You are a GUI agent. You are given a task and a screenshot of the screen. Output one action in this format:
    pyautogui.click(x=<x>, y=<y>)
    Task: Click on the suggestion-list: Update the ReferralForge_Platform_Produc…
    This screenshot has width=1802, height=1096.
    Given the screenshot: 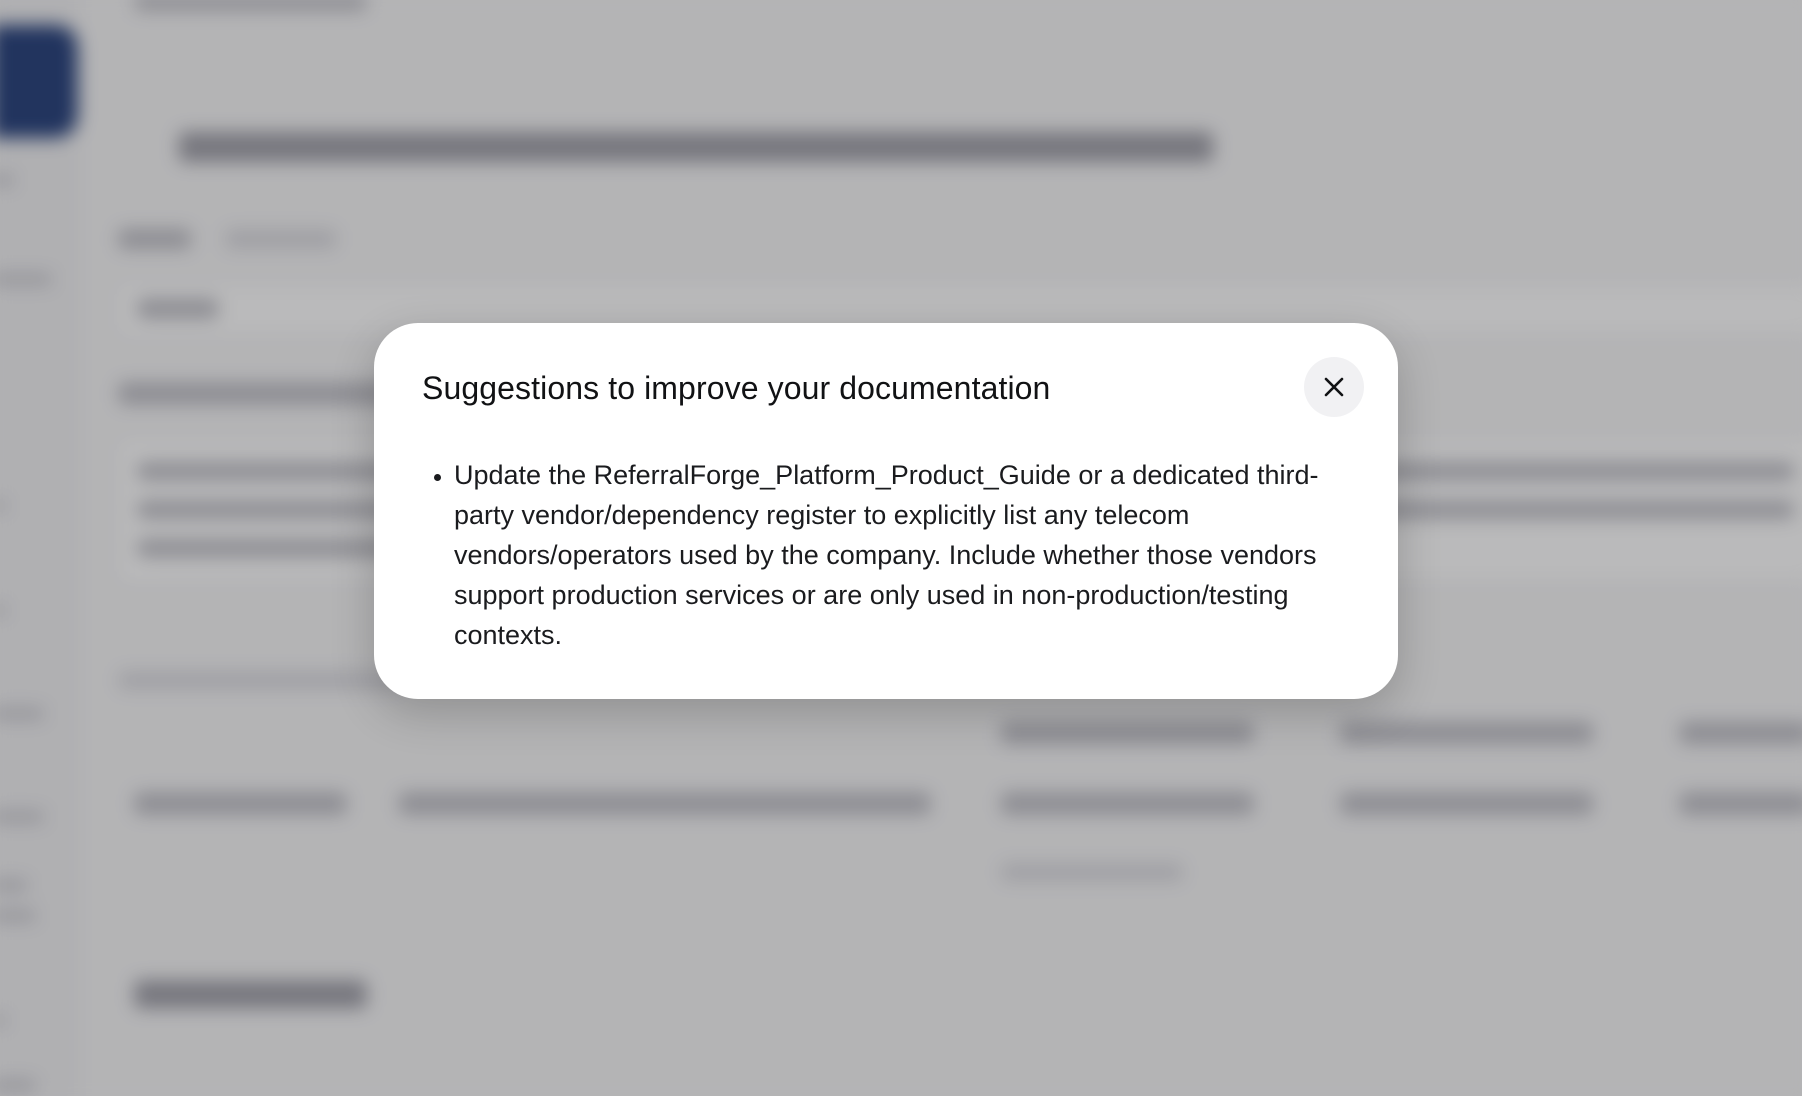 What is the action you would take?
    pyautogui.click(x=886, y=555)
    